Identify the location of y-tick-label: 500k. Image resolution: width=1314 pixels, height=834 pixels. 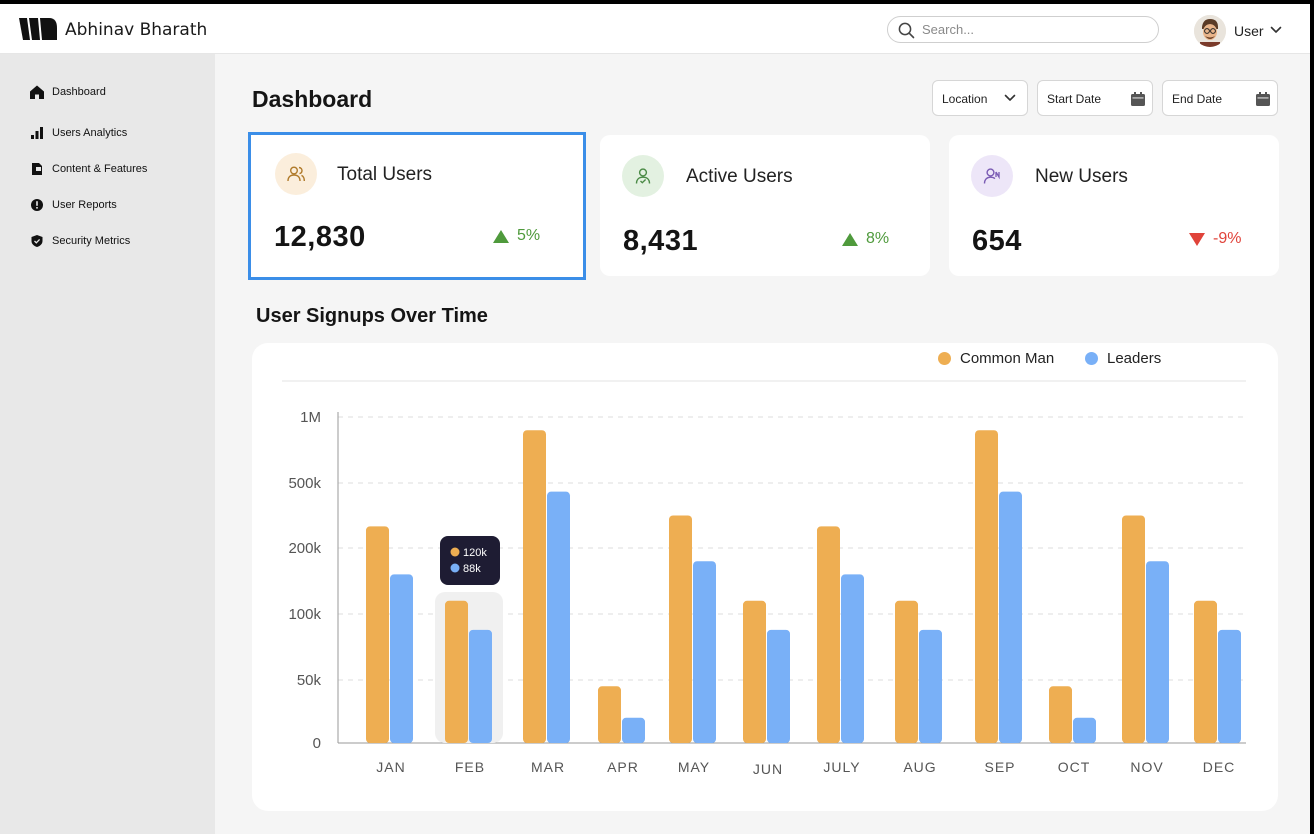
(304, 483).